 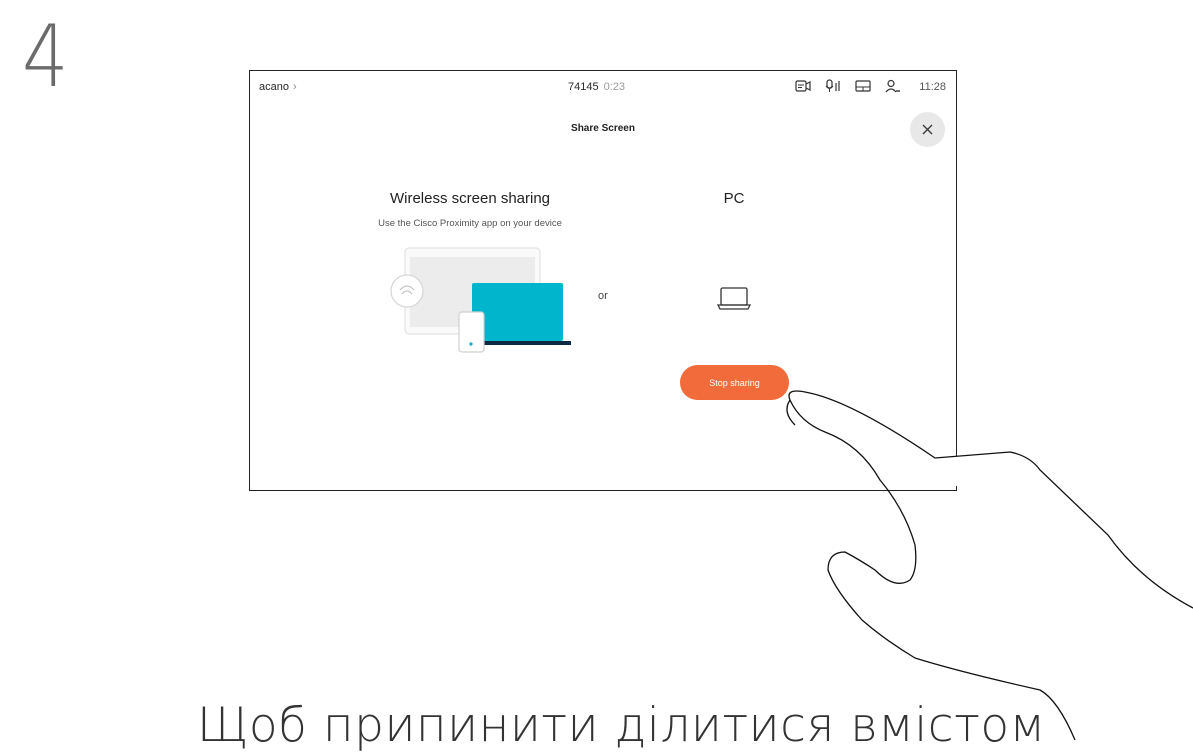 What do you see at coordinates (848, 86) in the screenshot?
I see `status-icons` at bounding box center [848, 86].